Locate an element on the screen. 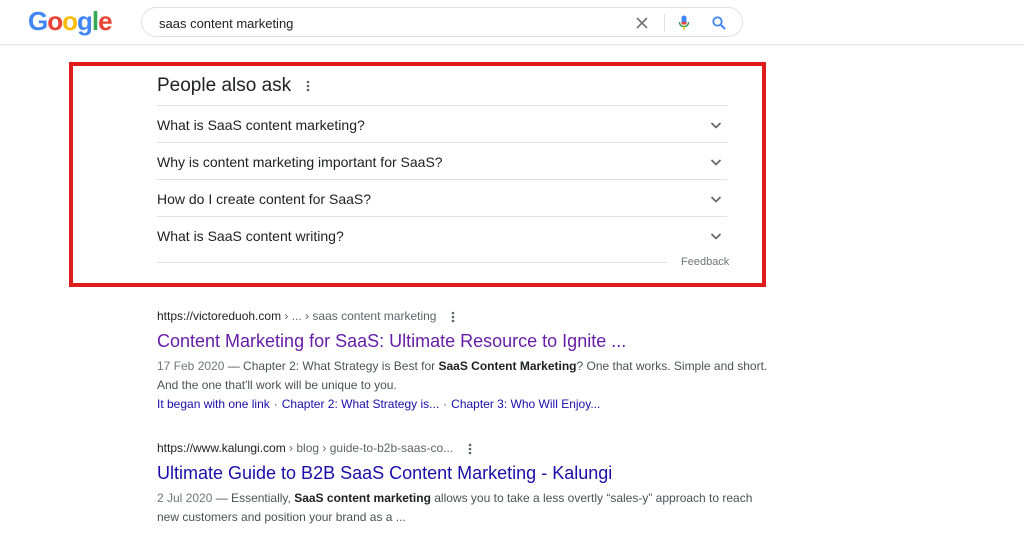 The width and height of the screenshot is (1024, 550). people-also-ask-title: People also ask is located at coordinates (224, 85).